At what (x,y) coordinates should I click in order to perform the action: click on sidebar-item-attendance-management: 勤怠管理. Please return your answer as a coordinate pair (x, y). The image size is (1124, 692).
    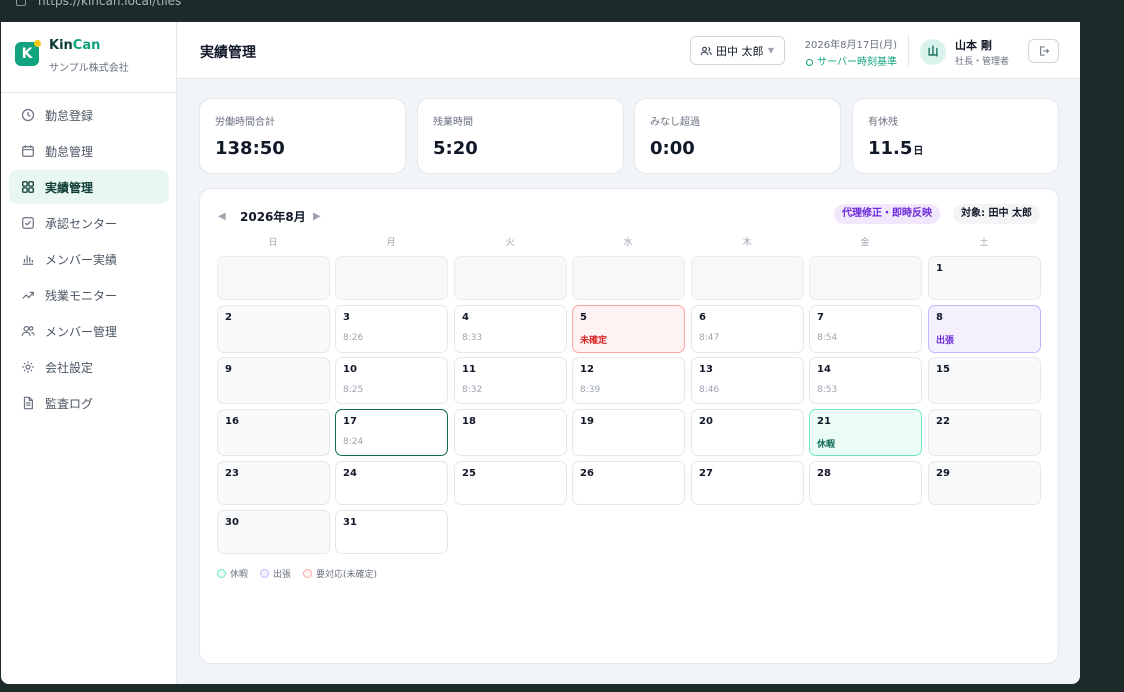
    Looking at the image, I should click on (89, 151).